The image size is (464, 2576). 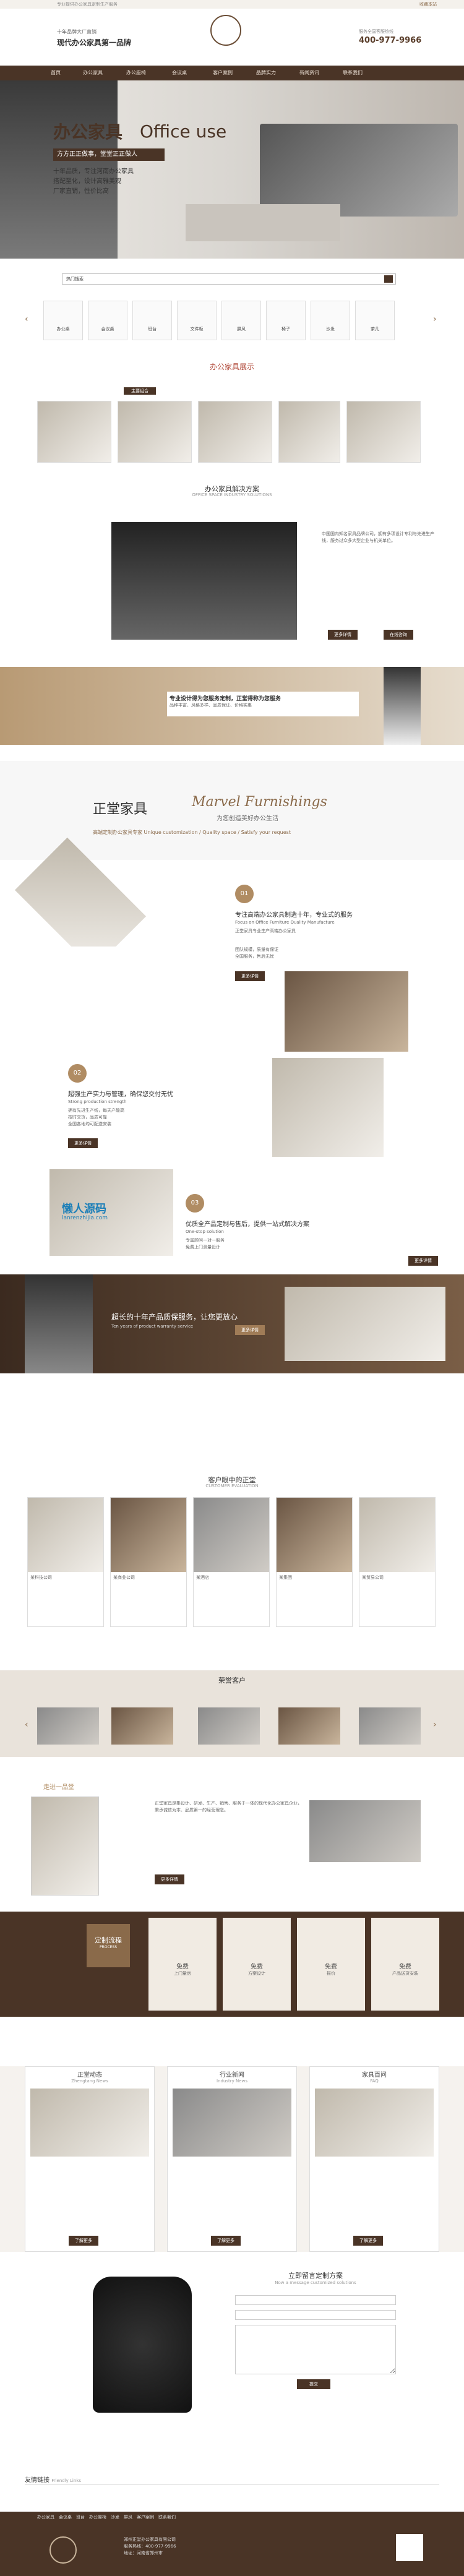 I want to click on search-icon, so click(x=389, y=279).